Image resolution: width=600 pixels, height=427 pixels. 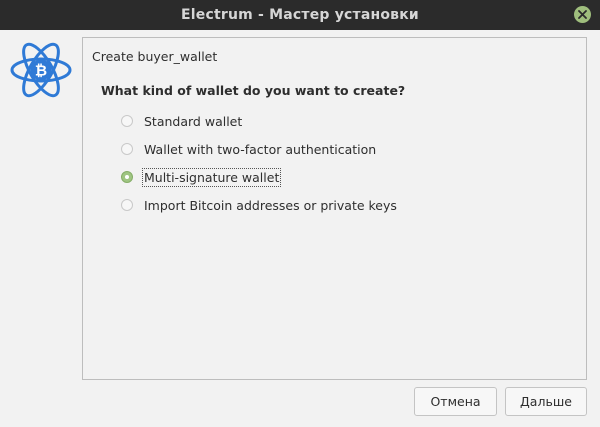 I want to click on option-multisig-wallet: Multi-signature wallet, so click(x=259, y=177).